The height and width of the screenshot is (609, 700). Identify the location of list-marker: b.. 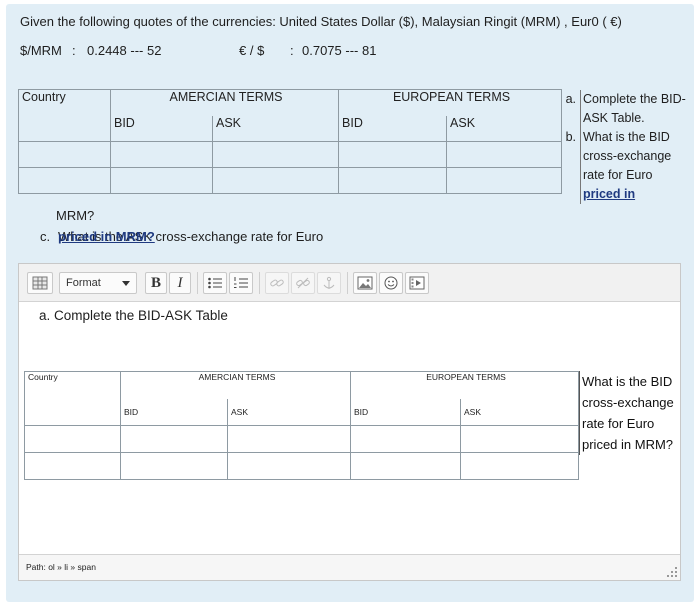
(570, 137).